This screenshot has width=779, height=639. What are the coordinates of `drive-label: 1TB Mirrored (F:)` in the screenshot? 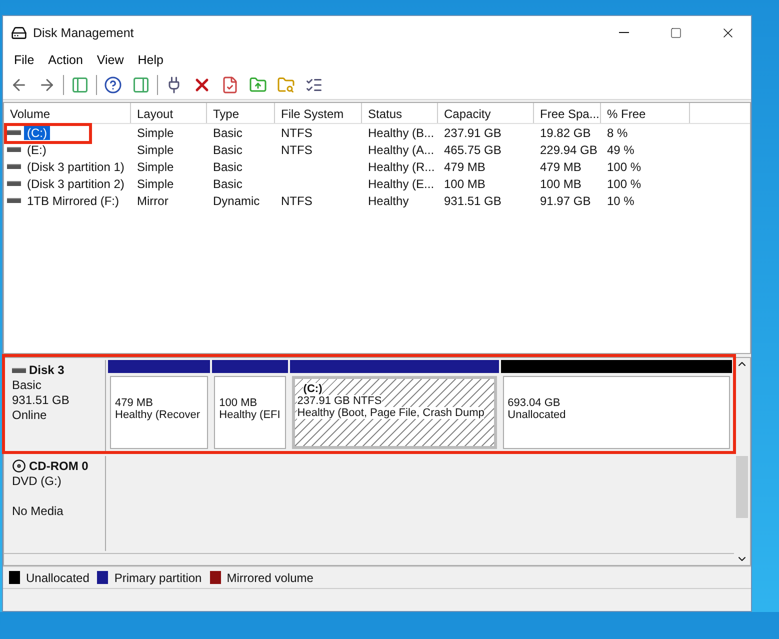 It's located at (73, 201).